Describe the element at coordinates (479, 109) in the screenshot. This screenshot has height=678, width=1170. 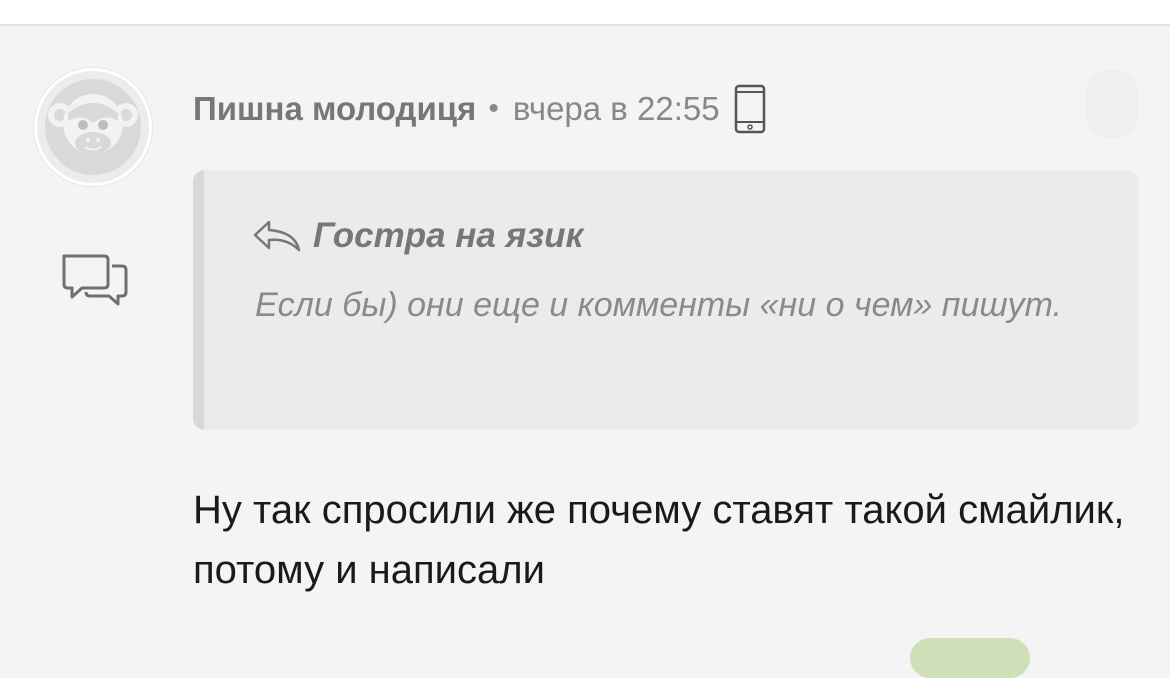
I see `comment-meta: Пишна молодиця • вчера в 22:55` at that location.